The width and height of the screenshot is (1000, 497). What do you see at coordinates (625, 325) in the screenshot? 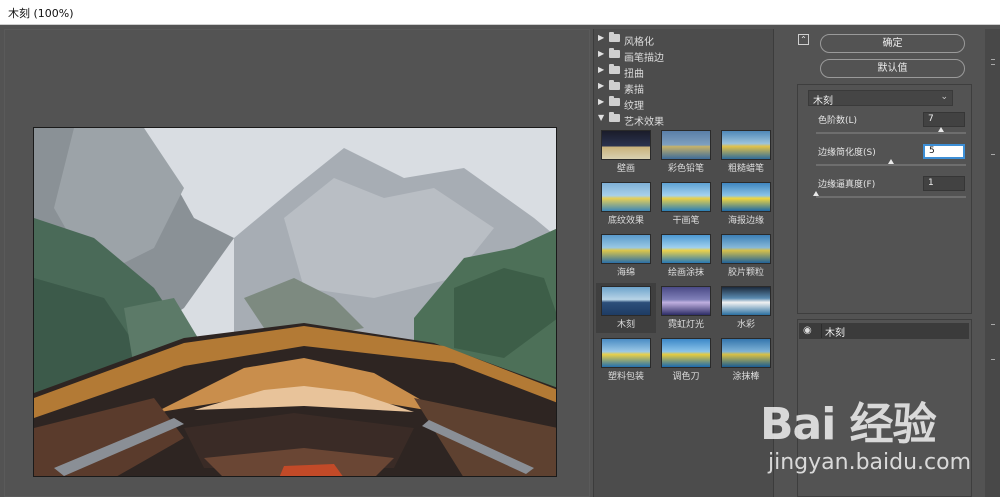
I see `filter-label: 木刻` at bounding box center [625, 325].